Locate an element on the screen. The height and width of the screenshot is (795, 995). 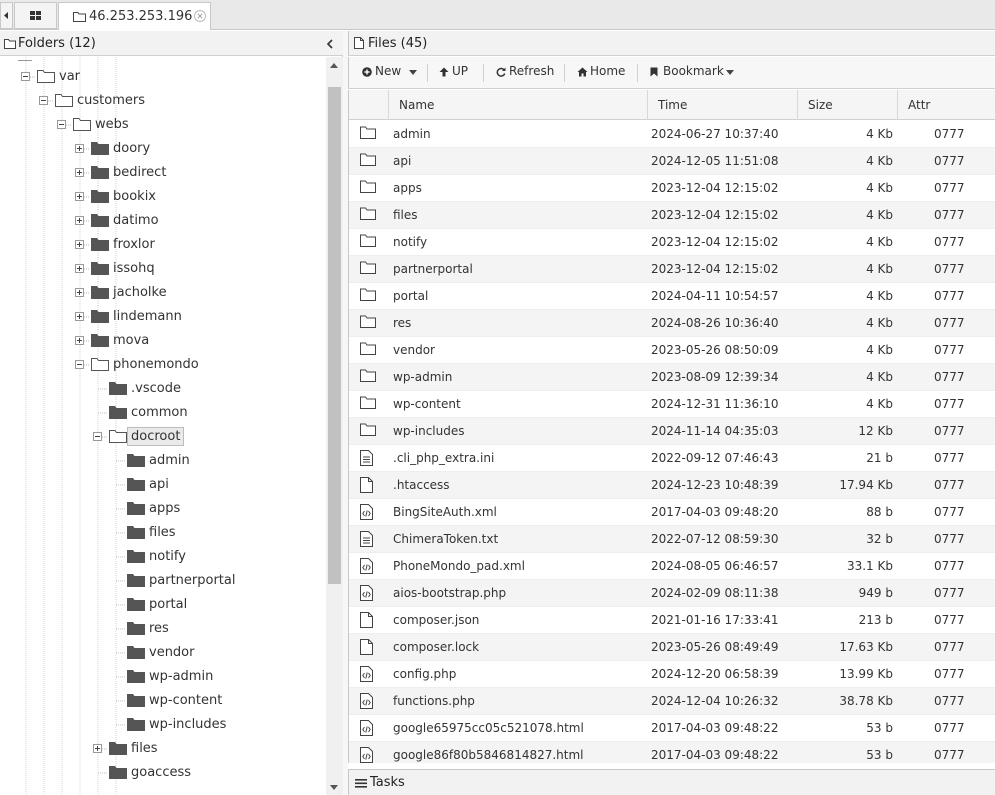
tree-node-goaccess: goaccess is located at coordinates (196, 773).